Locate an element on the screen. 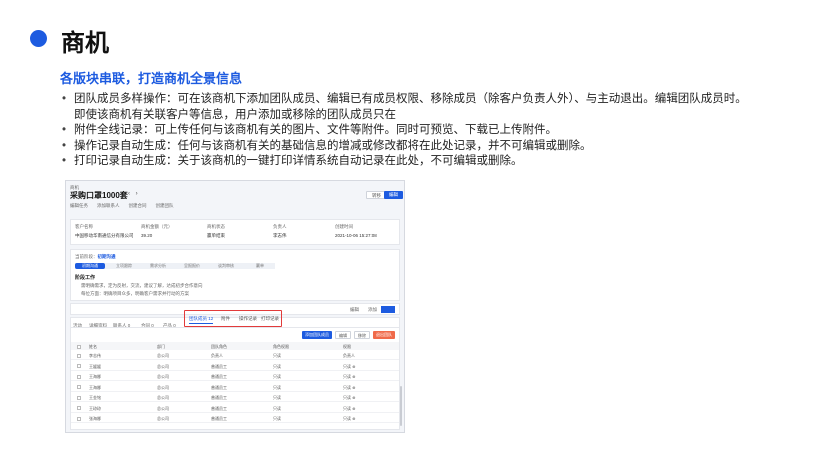 Image resolution: width=820 pixels, height=461 pixels. title-dot is located at coordinates (38, 38).